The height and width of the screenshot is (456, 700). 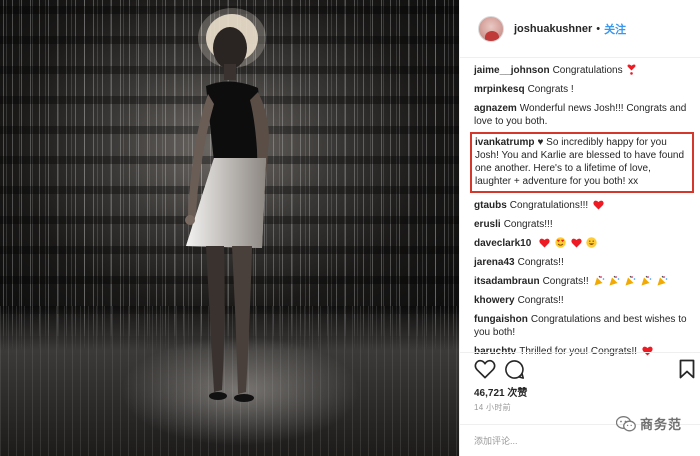 I want to click on comment-username: daveclark10, so click(x=502, y=243).